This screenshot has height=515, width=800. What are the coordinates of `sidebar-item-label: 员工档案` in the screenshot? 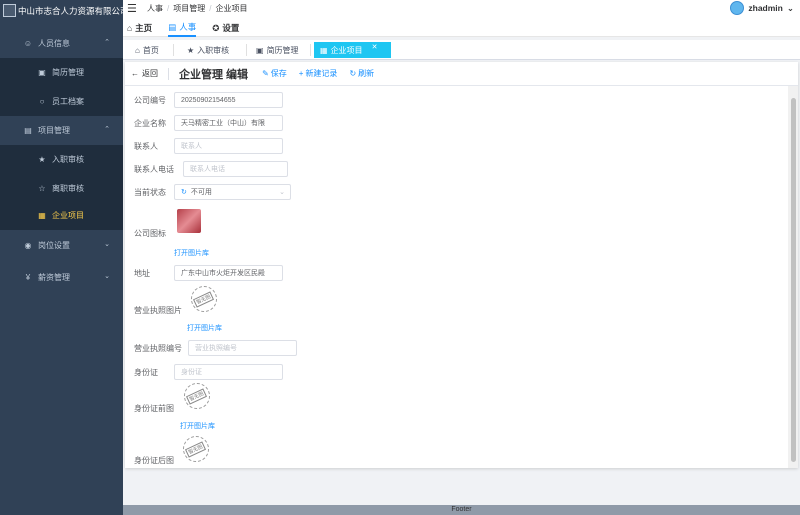 It's located at (68, 101).